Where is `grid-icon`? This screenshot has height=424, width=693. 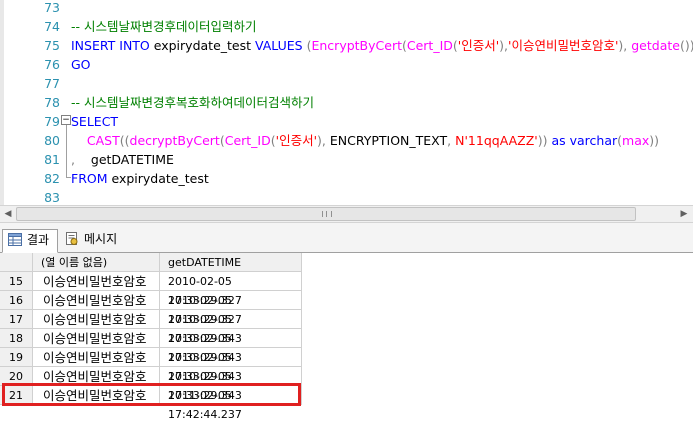
grid-icon is located at coordinates (15, 239).